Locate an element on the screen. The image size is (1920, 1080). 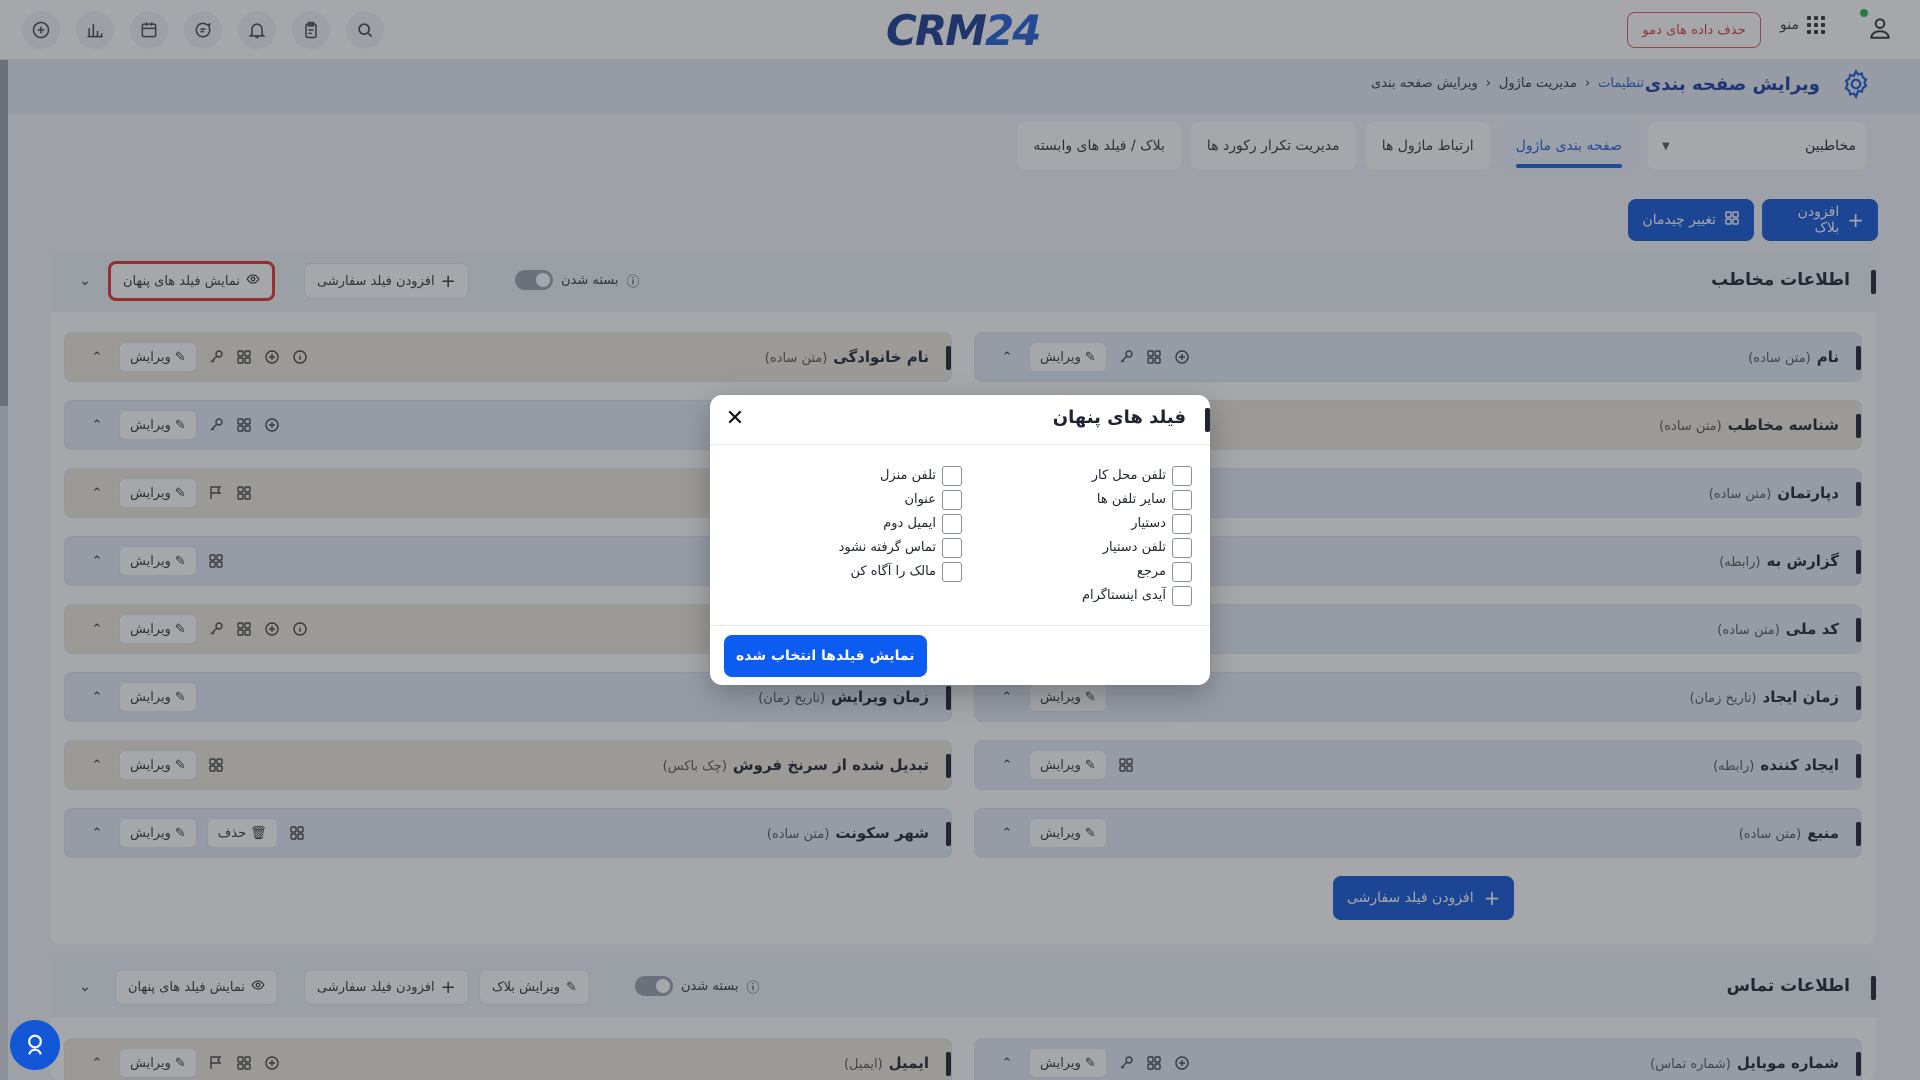
hidden-field-option: تماس گرفته نشود is located at coordinates (900, 547).